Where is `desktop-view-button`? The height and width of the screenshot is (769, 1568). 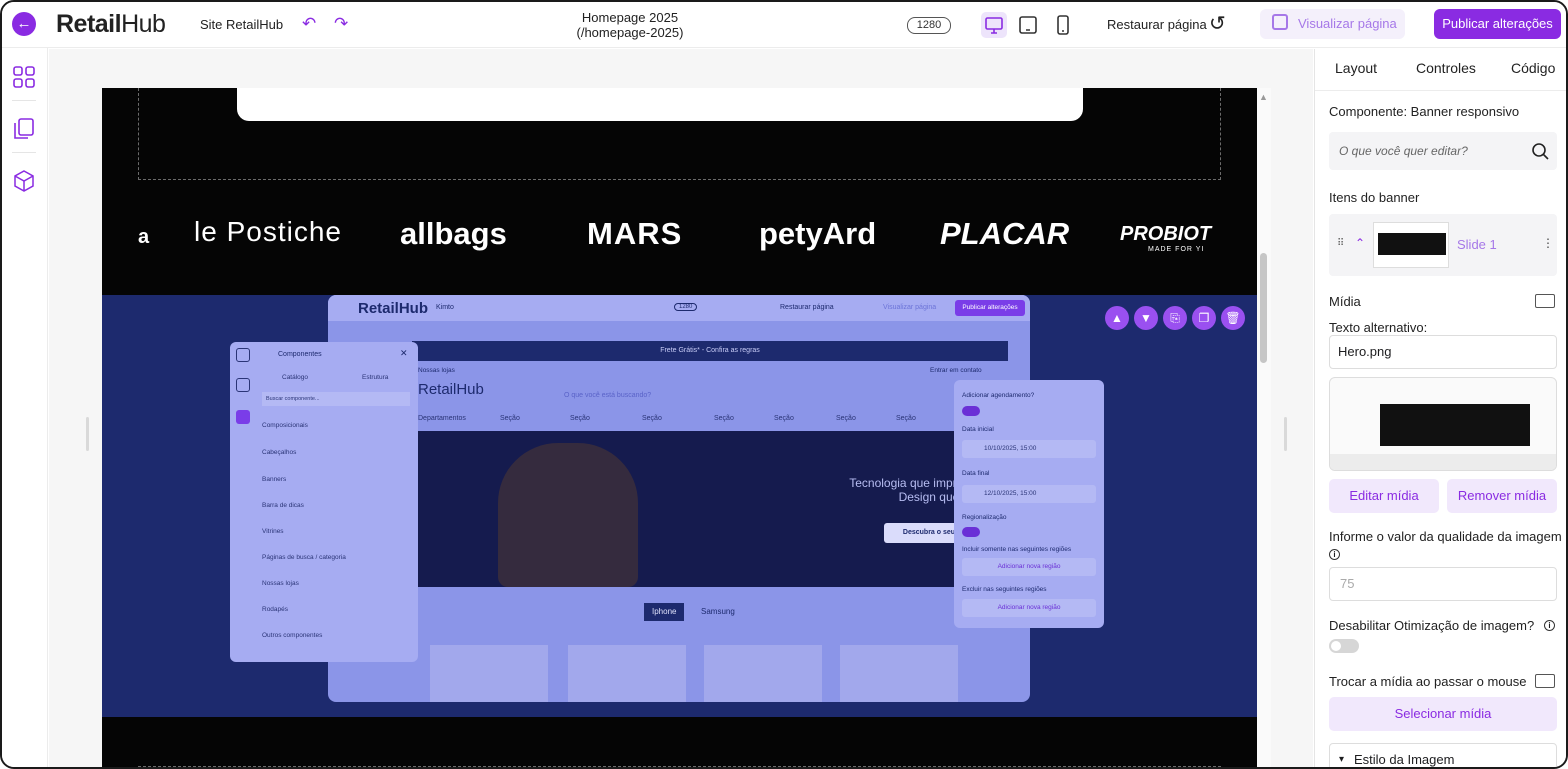
desktop-view-button is located at coordinates (994, 25).